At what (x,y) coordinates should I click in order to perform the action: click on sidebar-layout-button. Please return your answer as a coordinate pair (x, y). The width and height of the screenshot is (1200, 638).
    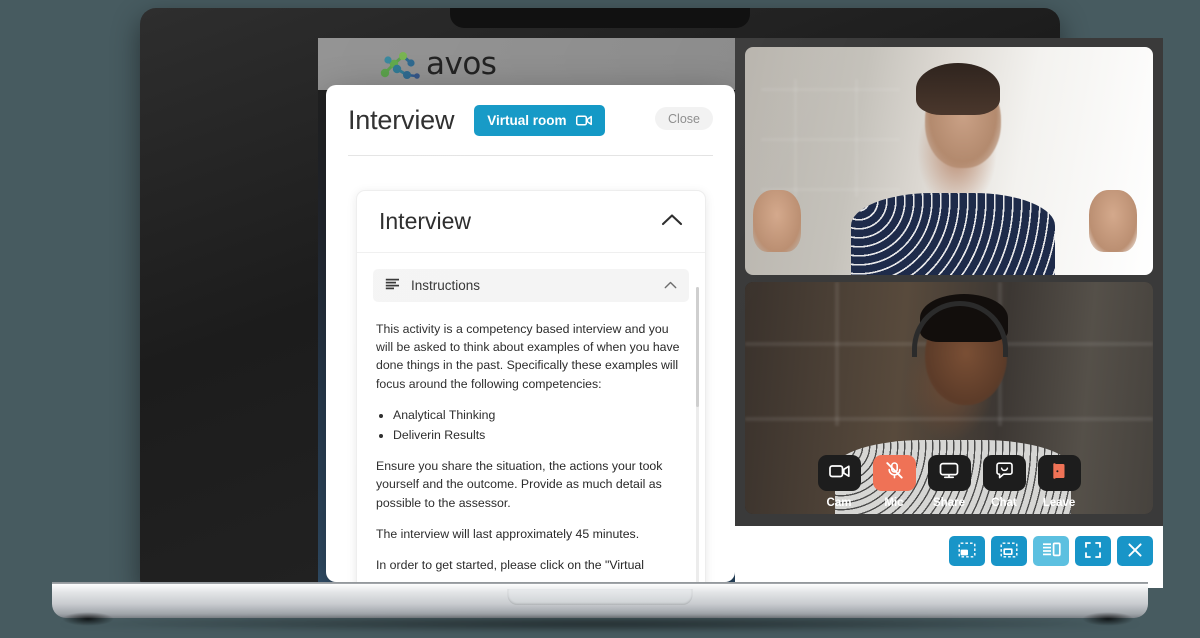
    Looking at the image, I should click on (1051, 551).